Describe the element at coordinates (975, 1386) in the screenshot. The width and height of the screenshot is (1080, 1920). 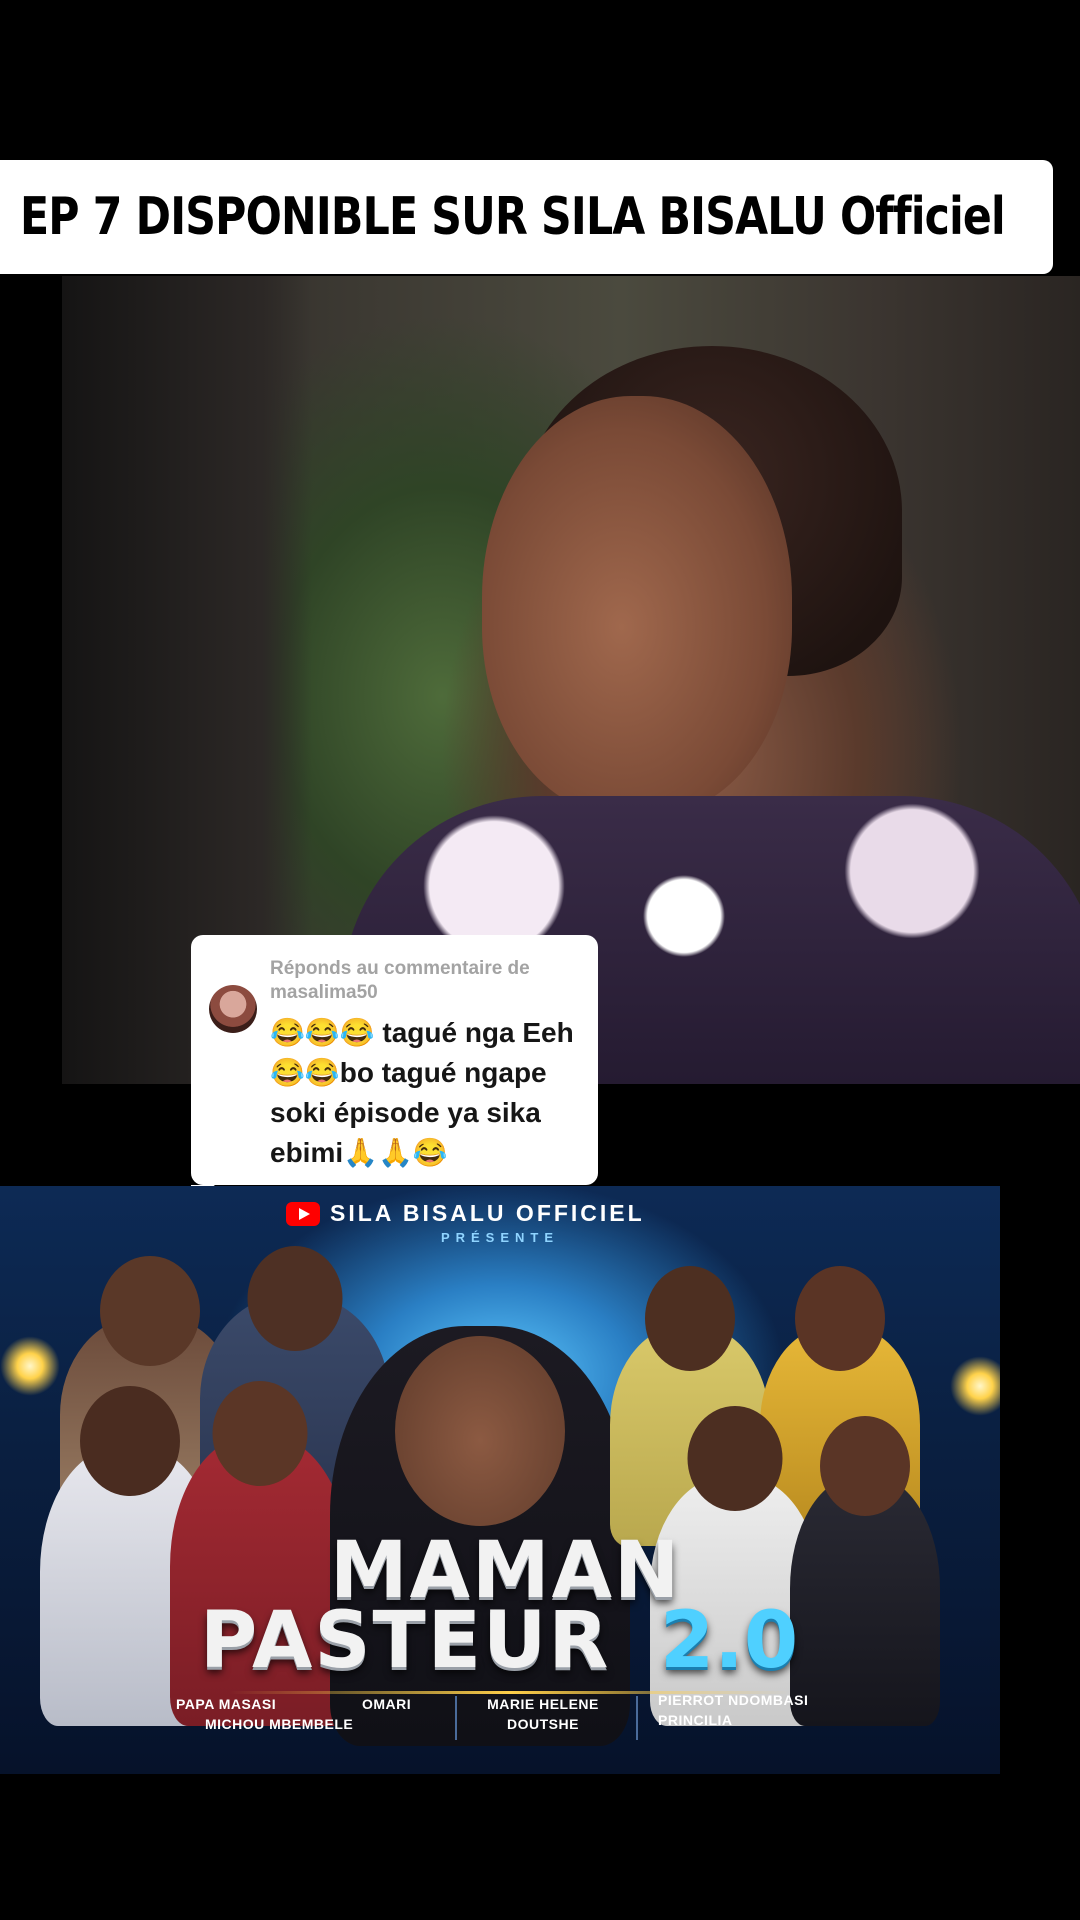
I see `light-flare-right` at that location.